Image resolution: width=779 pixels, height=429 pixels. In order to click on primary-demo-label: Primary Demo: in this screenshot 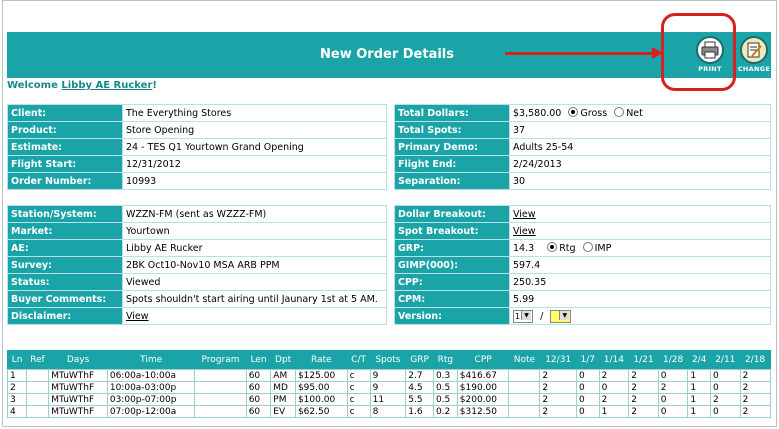, I will do `click(452, 147)`.